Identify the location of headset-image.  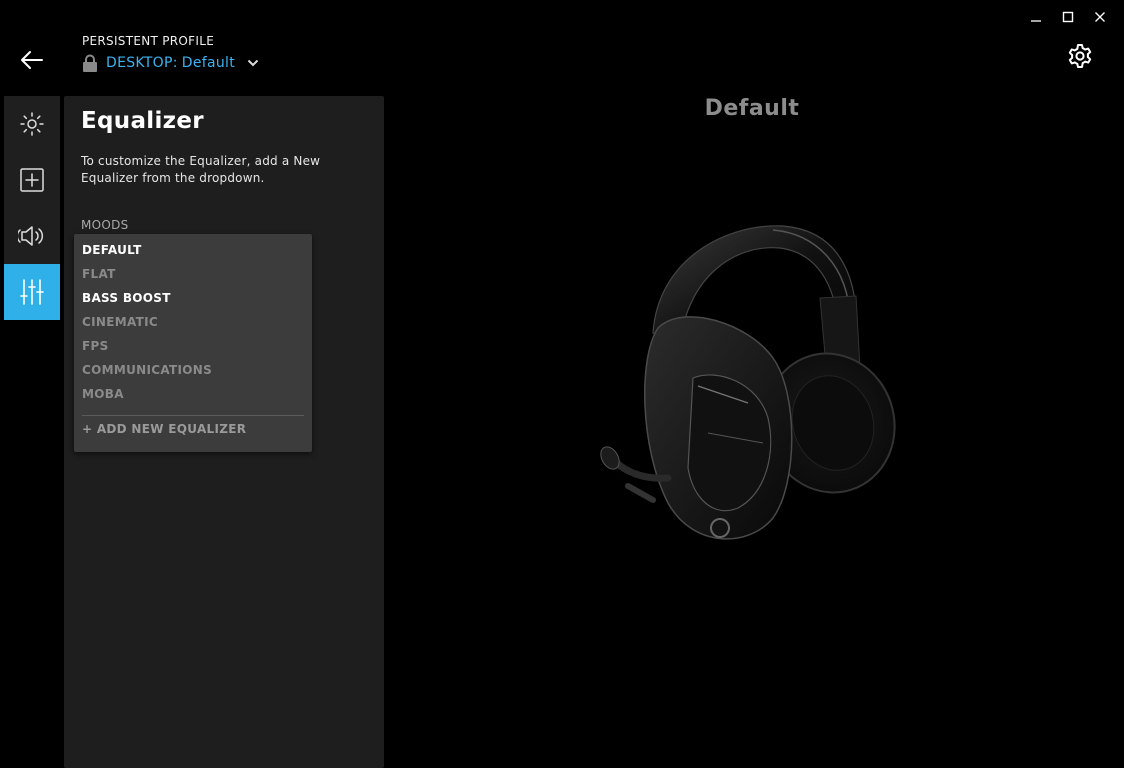
(751, 385).